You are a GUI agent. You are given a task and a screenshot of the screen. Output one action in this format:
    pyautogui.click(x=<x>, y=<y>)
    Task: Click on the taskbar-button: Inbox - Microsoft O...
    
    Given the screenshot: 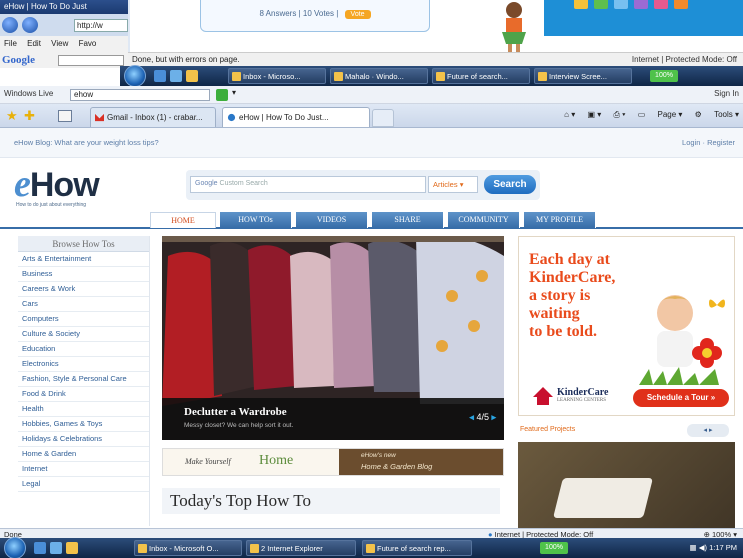 What is the action you would take?
    pyautogui.click(x=188, y=548)
    